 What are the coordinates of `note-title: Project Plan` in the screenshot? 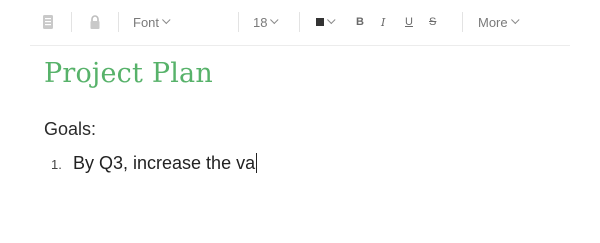 It's located at (128, 73).